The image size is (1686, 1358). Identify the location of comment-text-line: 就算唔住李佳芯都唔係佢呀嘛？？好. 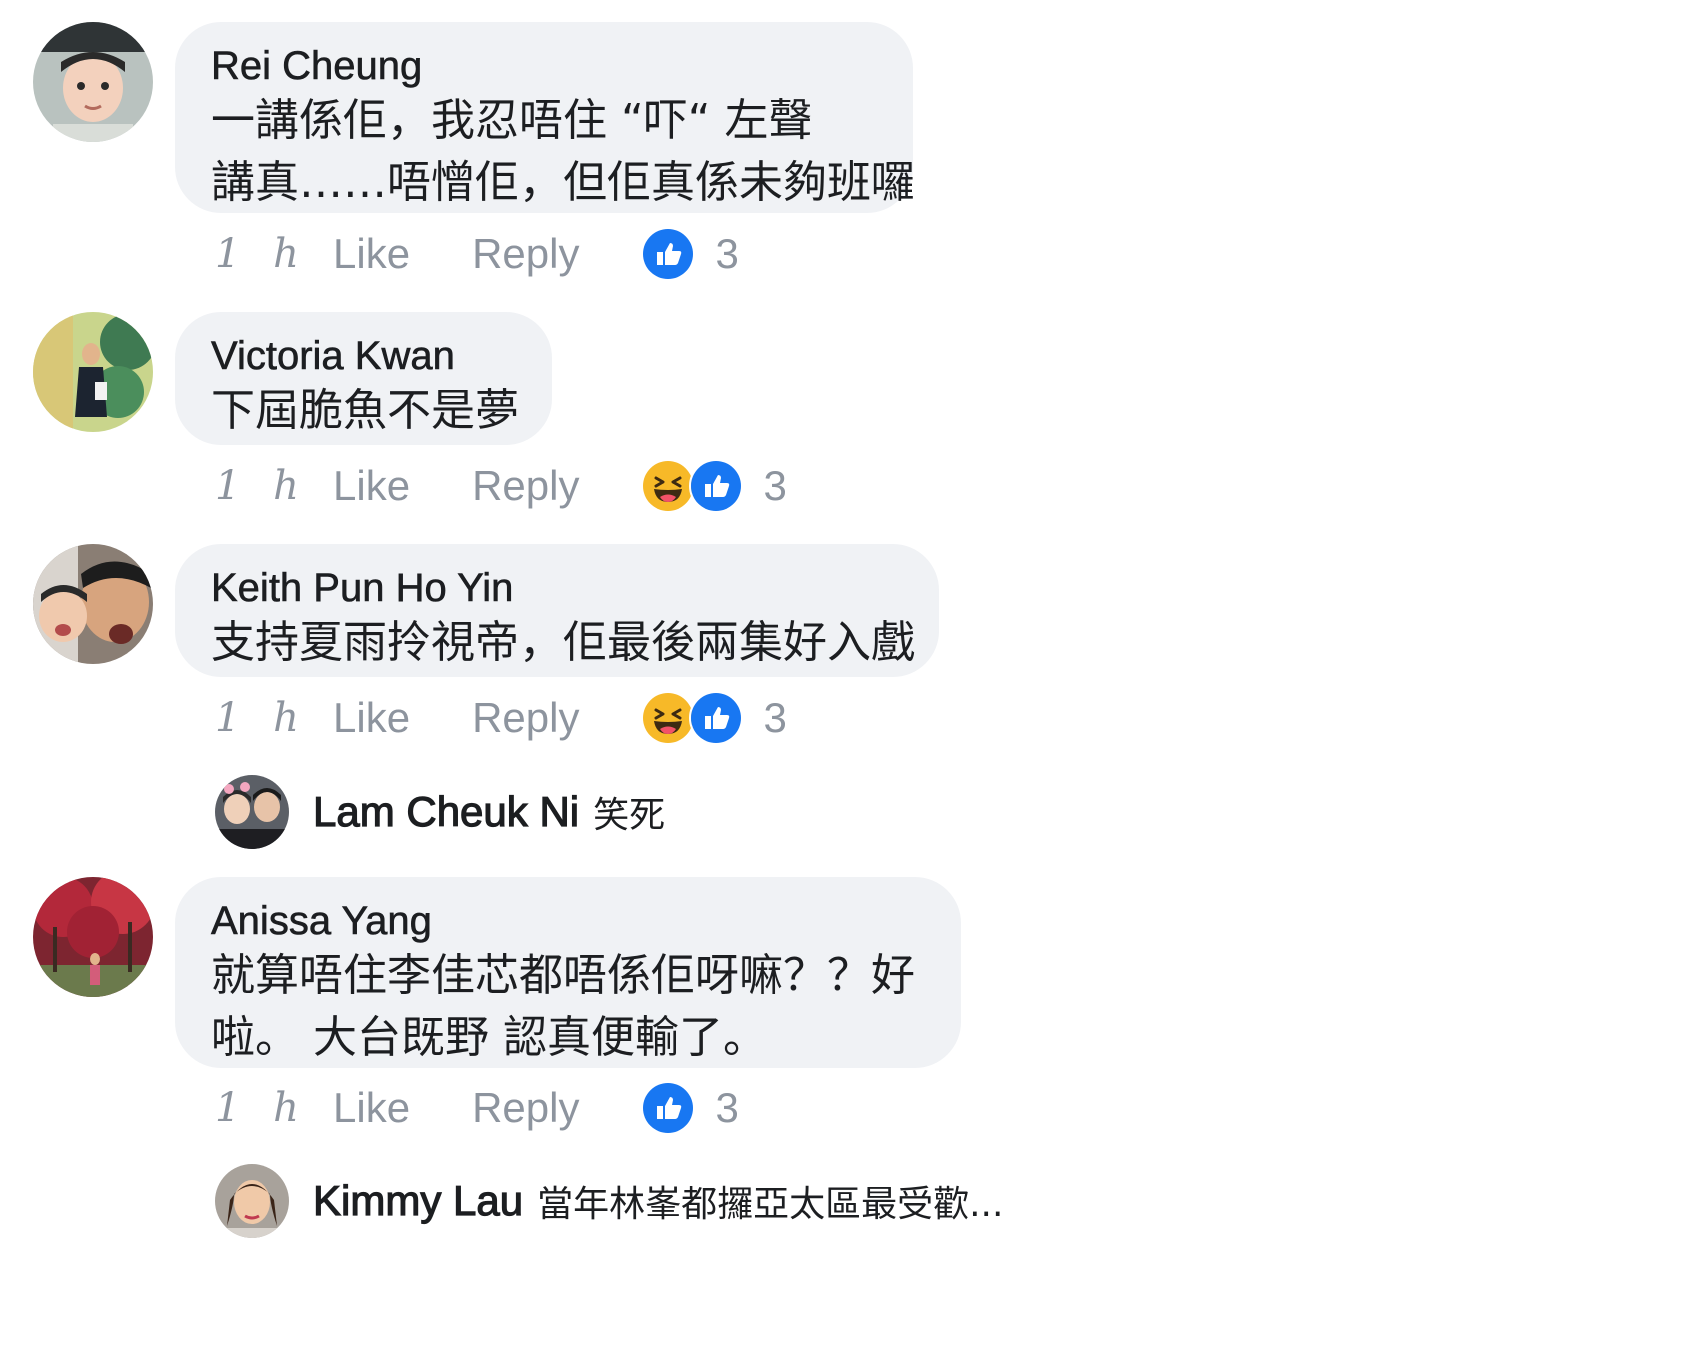
(563, 975).